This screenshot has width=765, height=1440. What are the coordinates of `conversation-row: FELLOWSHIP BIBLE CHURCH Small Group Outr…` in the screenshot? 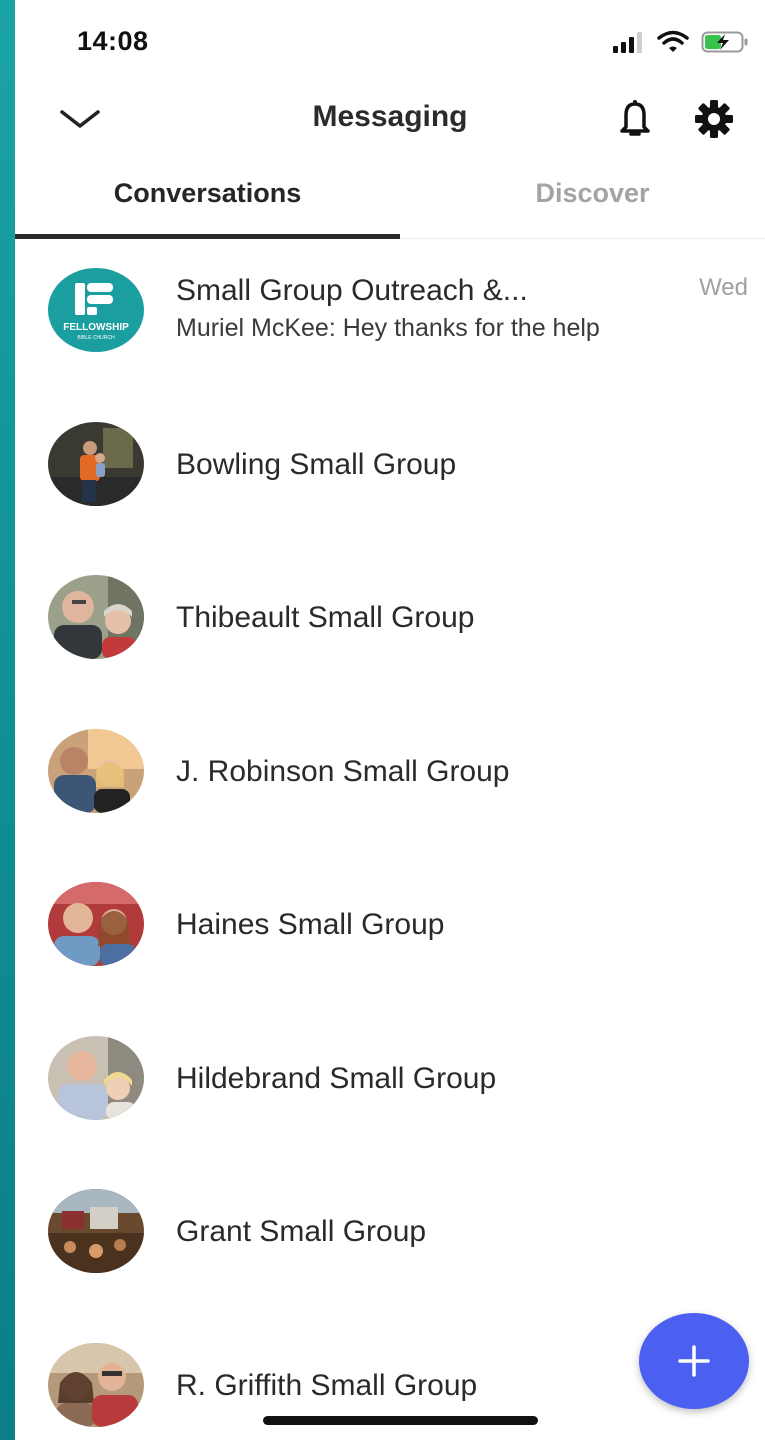 It's located at (390, 315).